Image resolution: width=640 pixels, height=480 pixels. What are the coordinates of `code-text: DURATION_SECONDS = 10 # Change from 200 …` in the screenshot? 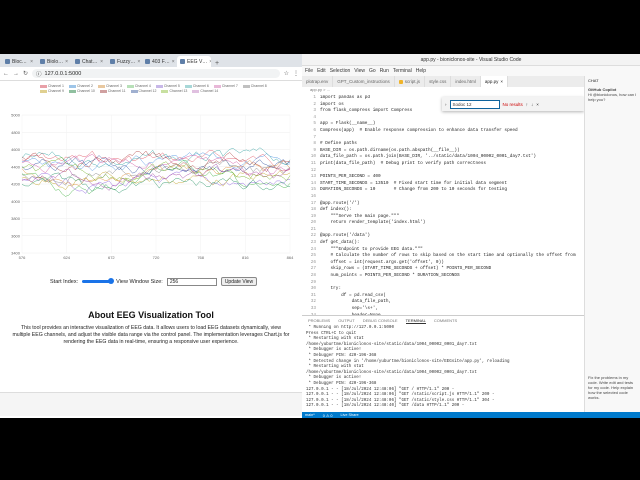 It's located at (414, 190).